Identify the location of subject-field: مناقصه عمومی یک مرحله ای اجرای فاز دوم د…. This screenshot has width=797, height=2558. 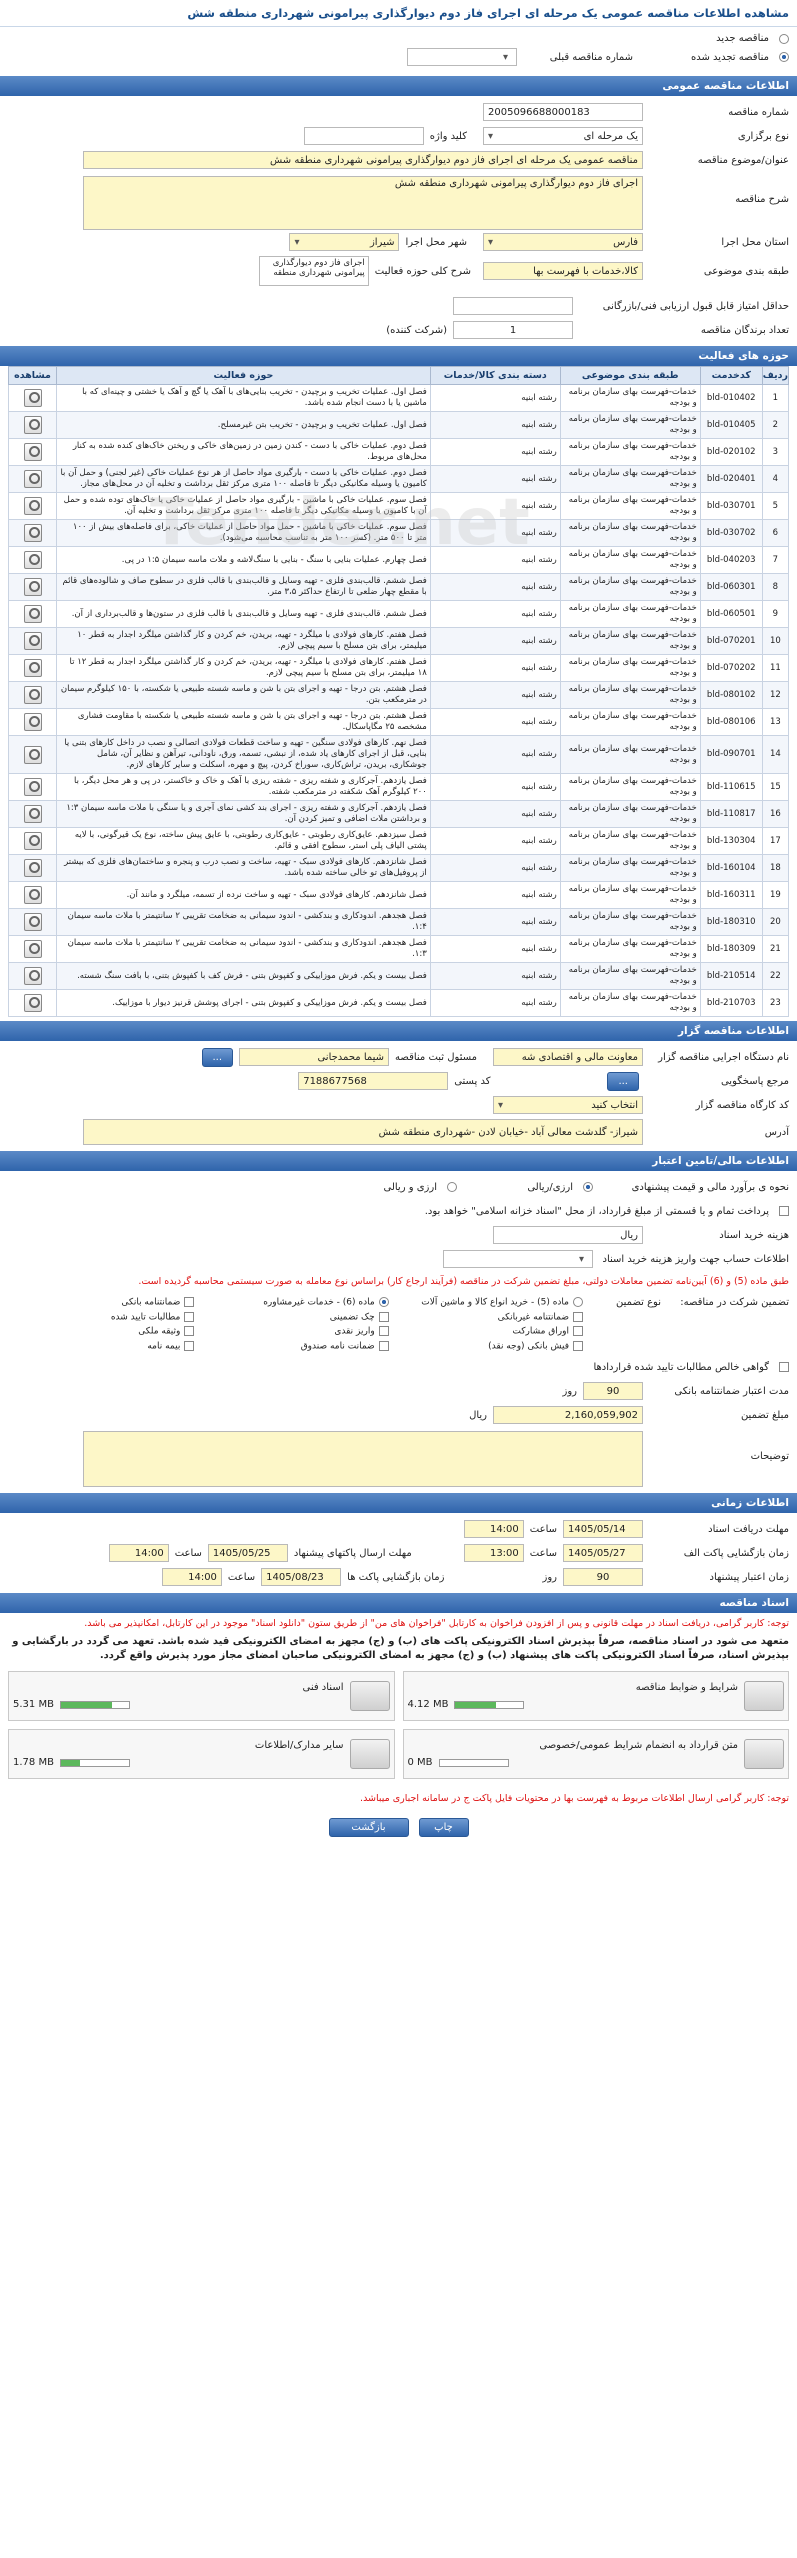
(363, 160).